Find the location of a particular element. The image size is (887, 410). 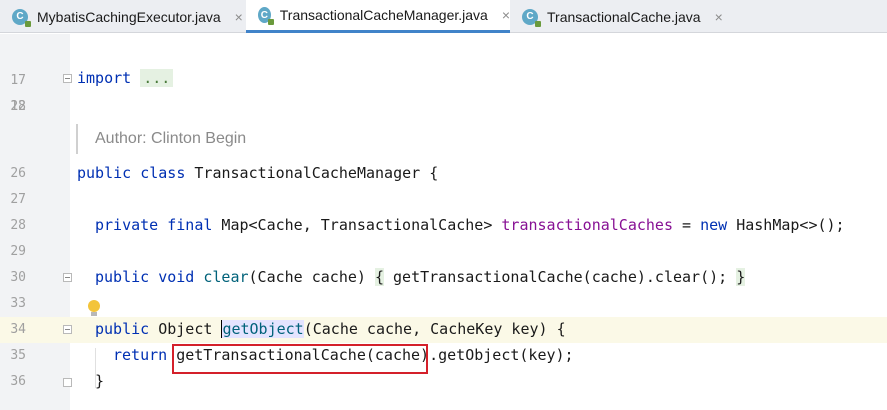

field-type: Map<Cache, TransactionalCache> is located at coordinates (357, 225).